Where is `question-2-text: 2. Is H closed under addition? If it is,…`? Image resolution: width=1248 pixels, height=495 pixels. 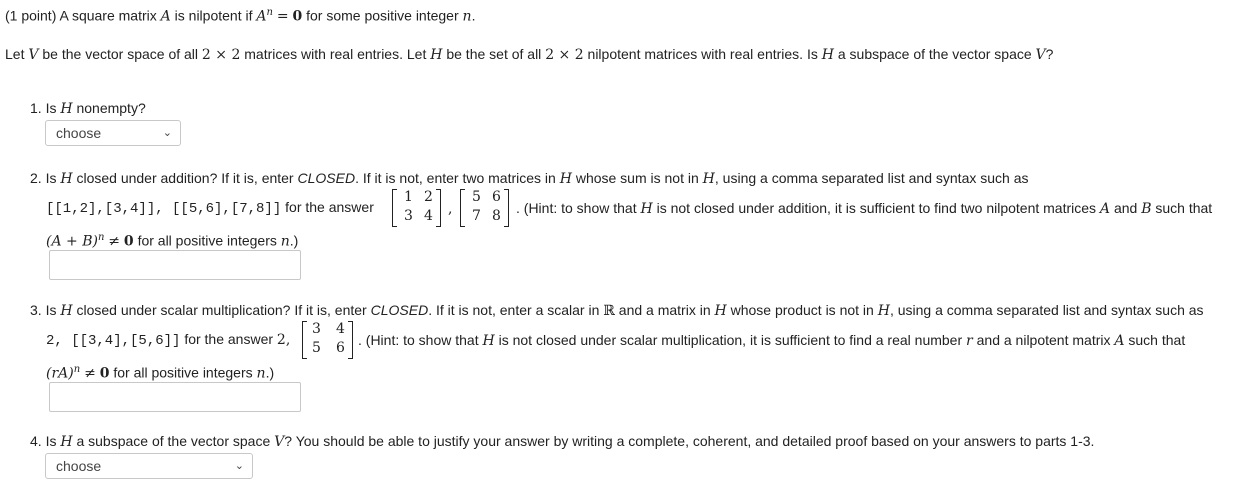
question-2-text: 2. Is H closed under addition? If it is,… is located at coordinates (529, 178).